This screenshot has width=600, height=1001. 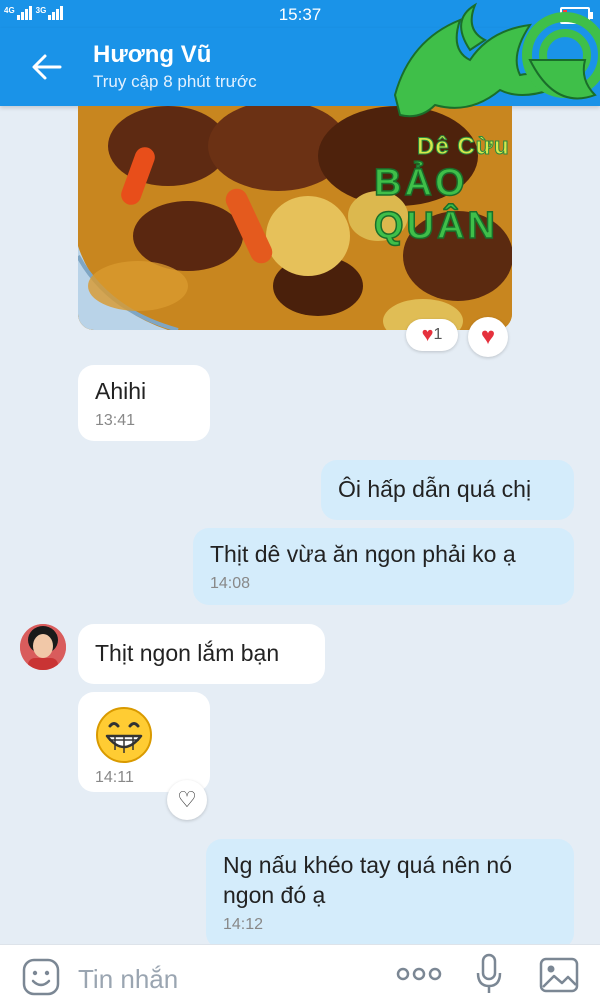 I want to click on reaction-count-text: 1, so click(x=438, y=334).